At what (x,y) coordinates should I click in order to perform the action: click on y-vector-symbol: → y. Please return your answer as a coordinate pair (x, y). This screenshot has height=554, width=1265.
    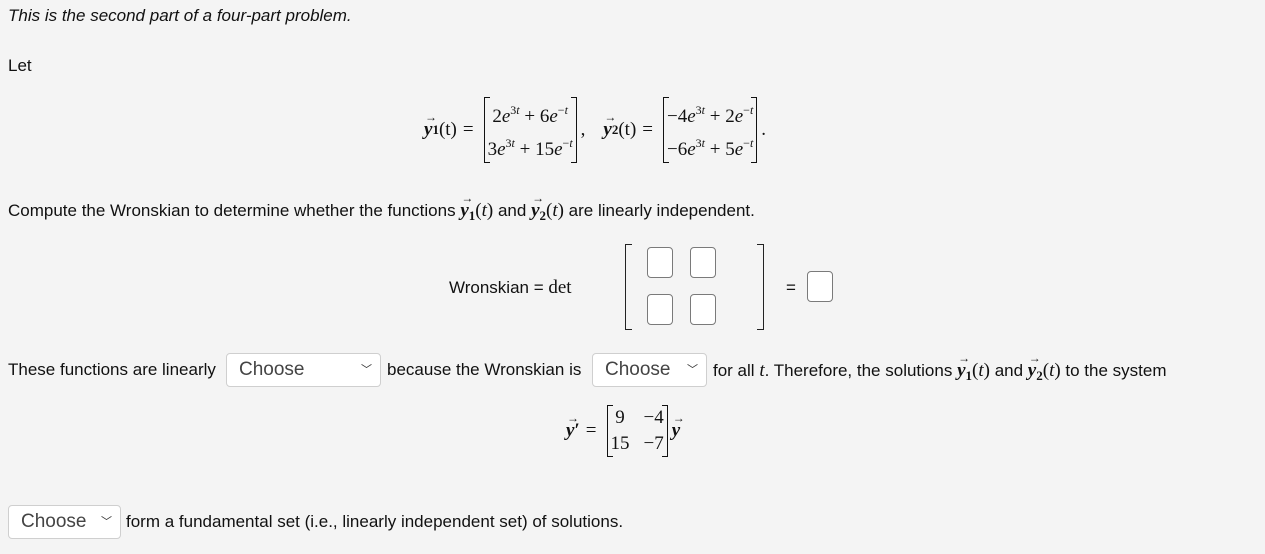
    Looking at the image, I should click on (678, 426).